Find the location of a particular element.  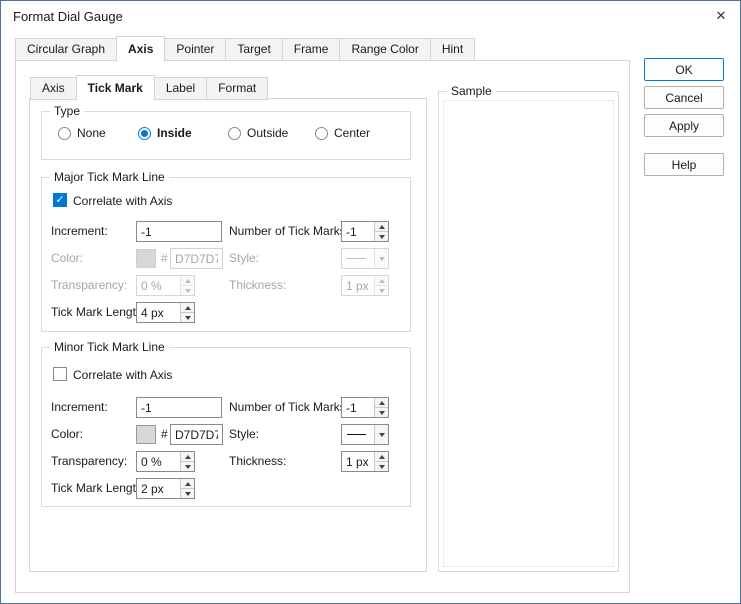

minor-correlate-with-axis-checkbox is located at coordinates (60, 374).